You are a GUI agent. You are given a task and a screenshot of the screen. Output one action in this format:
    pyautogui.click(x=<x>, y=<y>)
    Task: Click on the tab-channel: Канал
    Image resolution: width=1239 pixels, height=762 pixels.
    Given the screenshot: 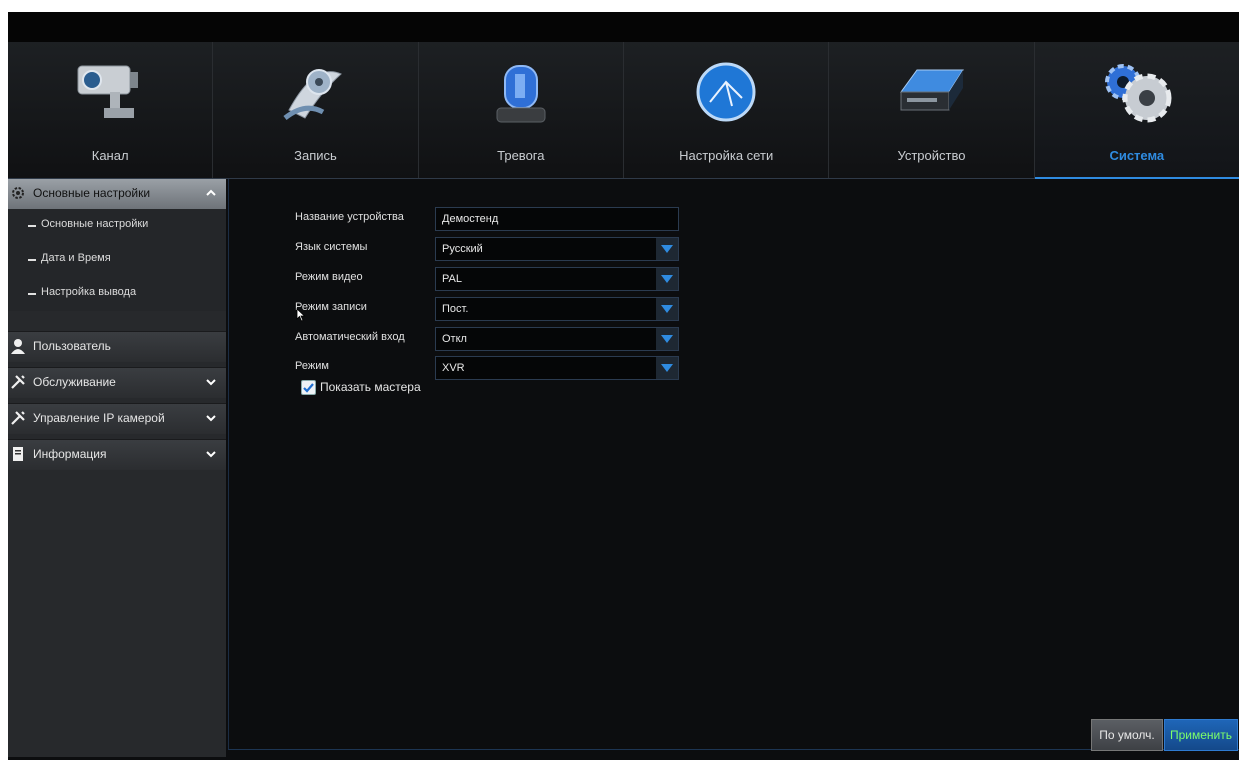 What is the action you would take?
    pyautogui.click(x=111, y=110)
    